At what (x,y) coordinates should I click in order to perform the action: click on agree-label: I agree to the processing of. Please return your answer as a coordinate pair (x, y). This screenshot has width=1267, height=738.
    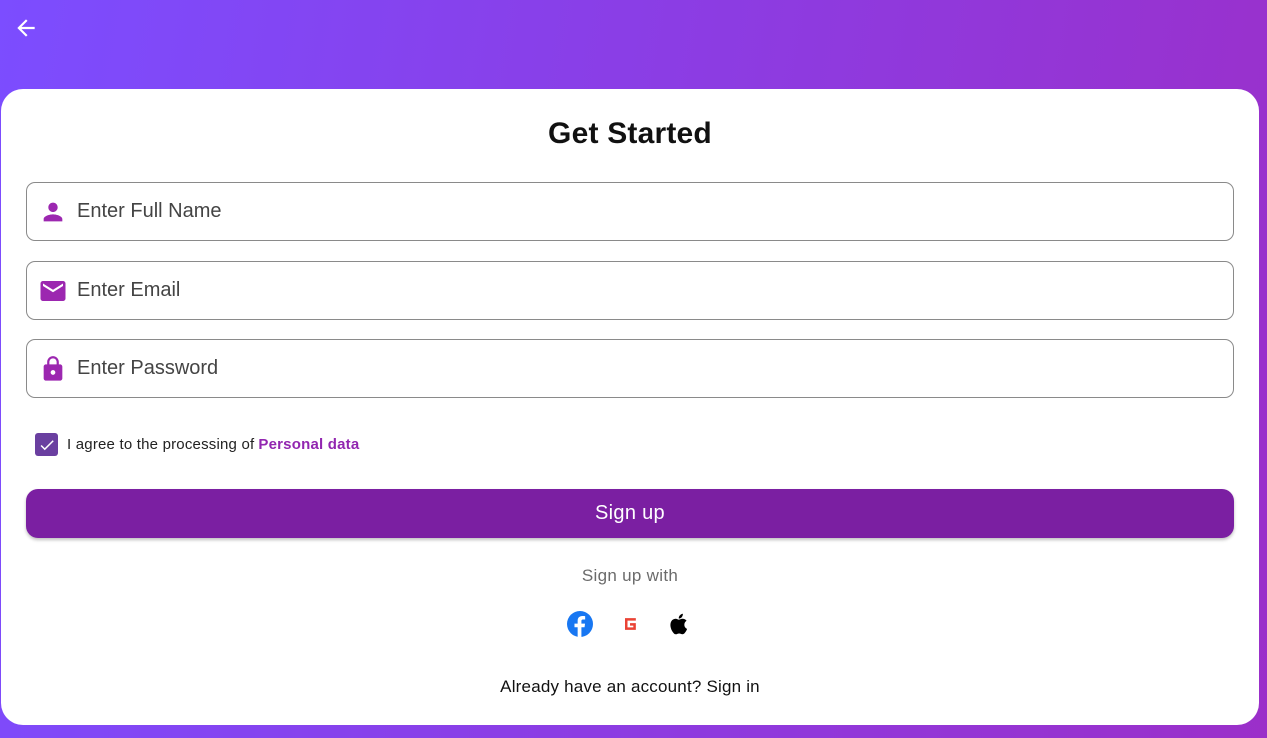
    Looking at the image, I should click on (161, 444).